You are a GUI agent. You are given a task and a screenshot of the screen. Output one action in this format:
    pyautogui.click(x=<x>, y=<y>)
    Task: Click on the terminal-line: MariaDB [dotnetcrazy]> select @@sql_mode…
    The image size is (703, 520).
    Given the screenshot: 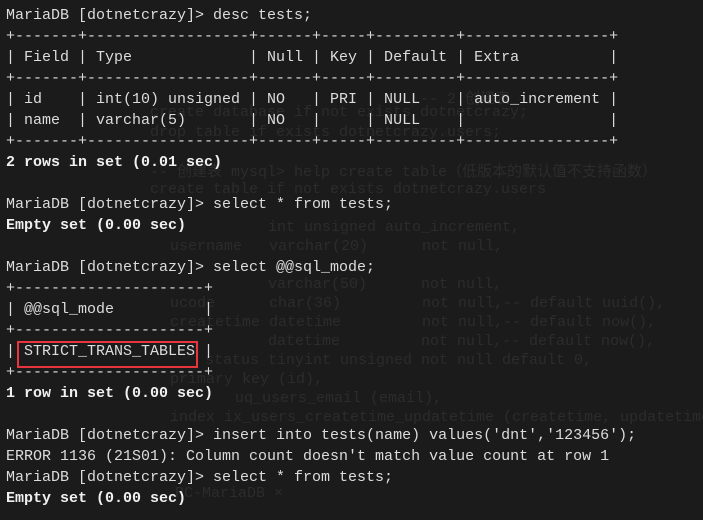 What is the action you would take?
    pyautogui.click(x=191, y=267)
    